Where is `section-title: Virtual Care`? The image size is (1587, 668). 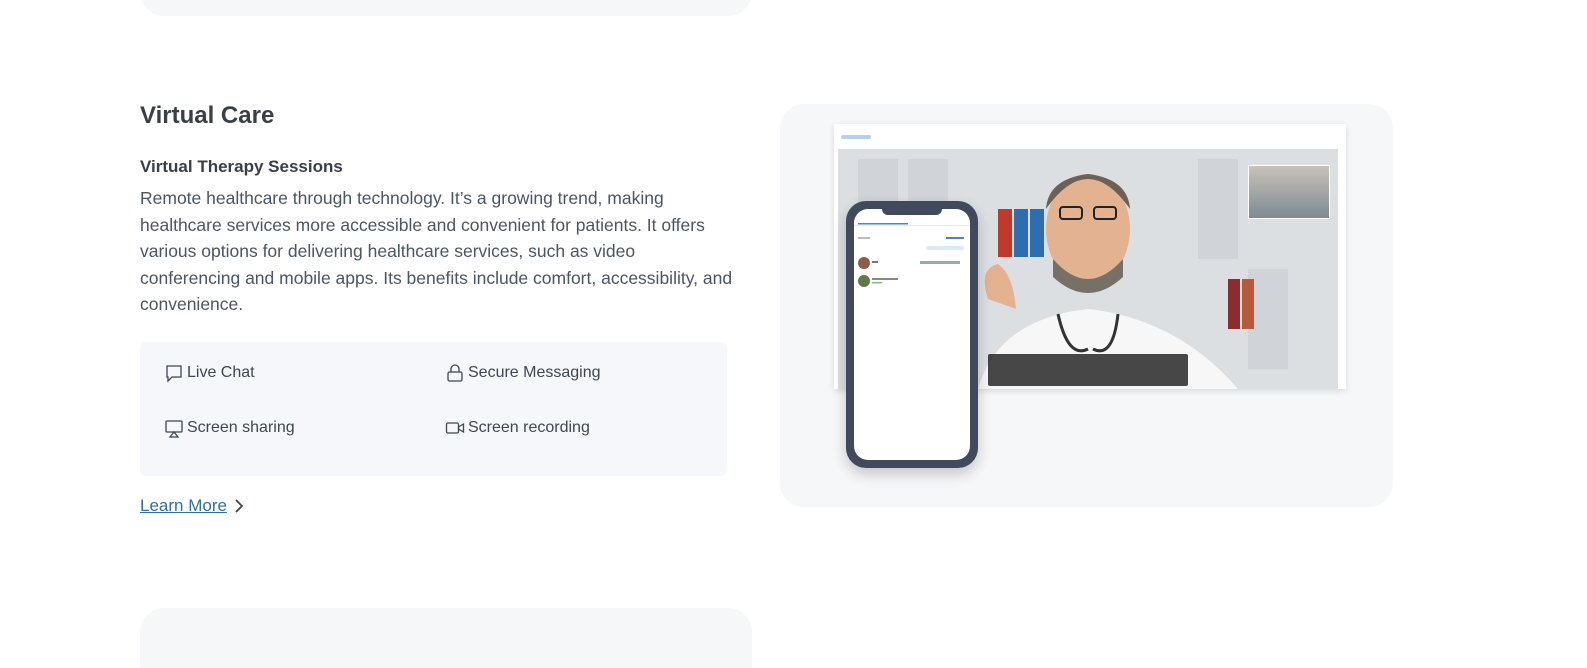
section-title: Virtual Care is located at coordinates (207, 115).